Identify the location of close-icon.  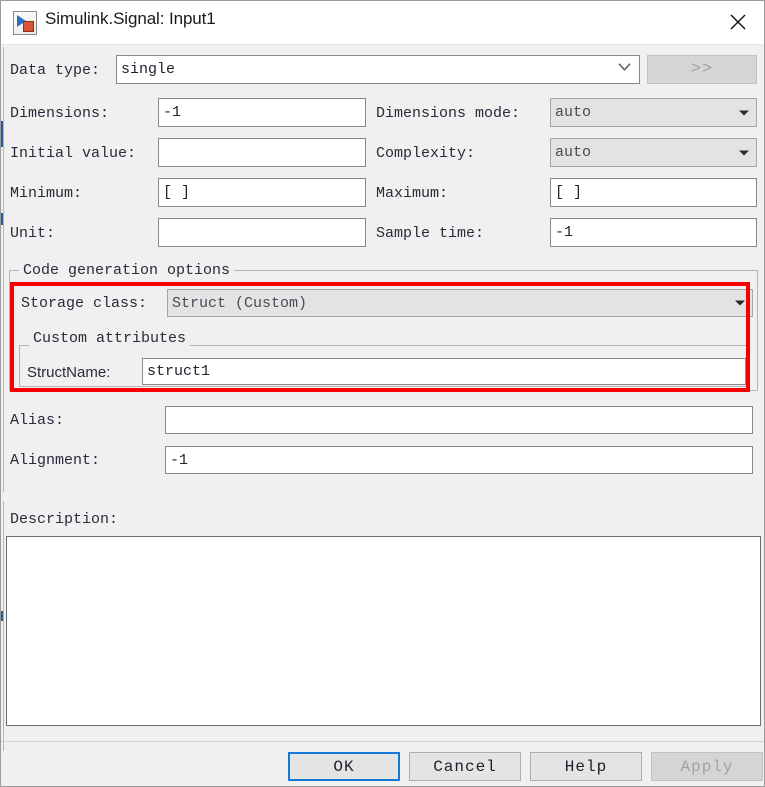
(738, 22).